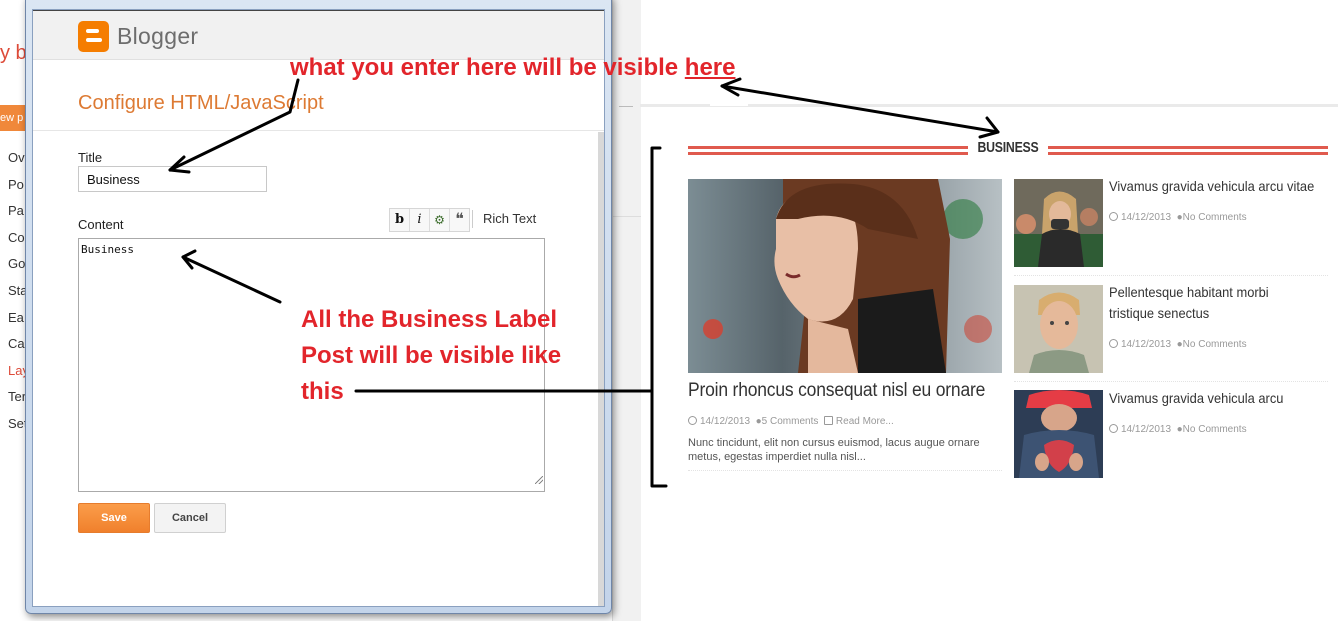  I want to click on dashboard-right-edge, so click(626, 310).